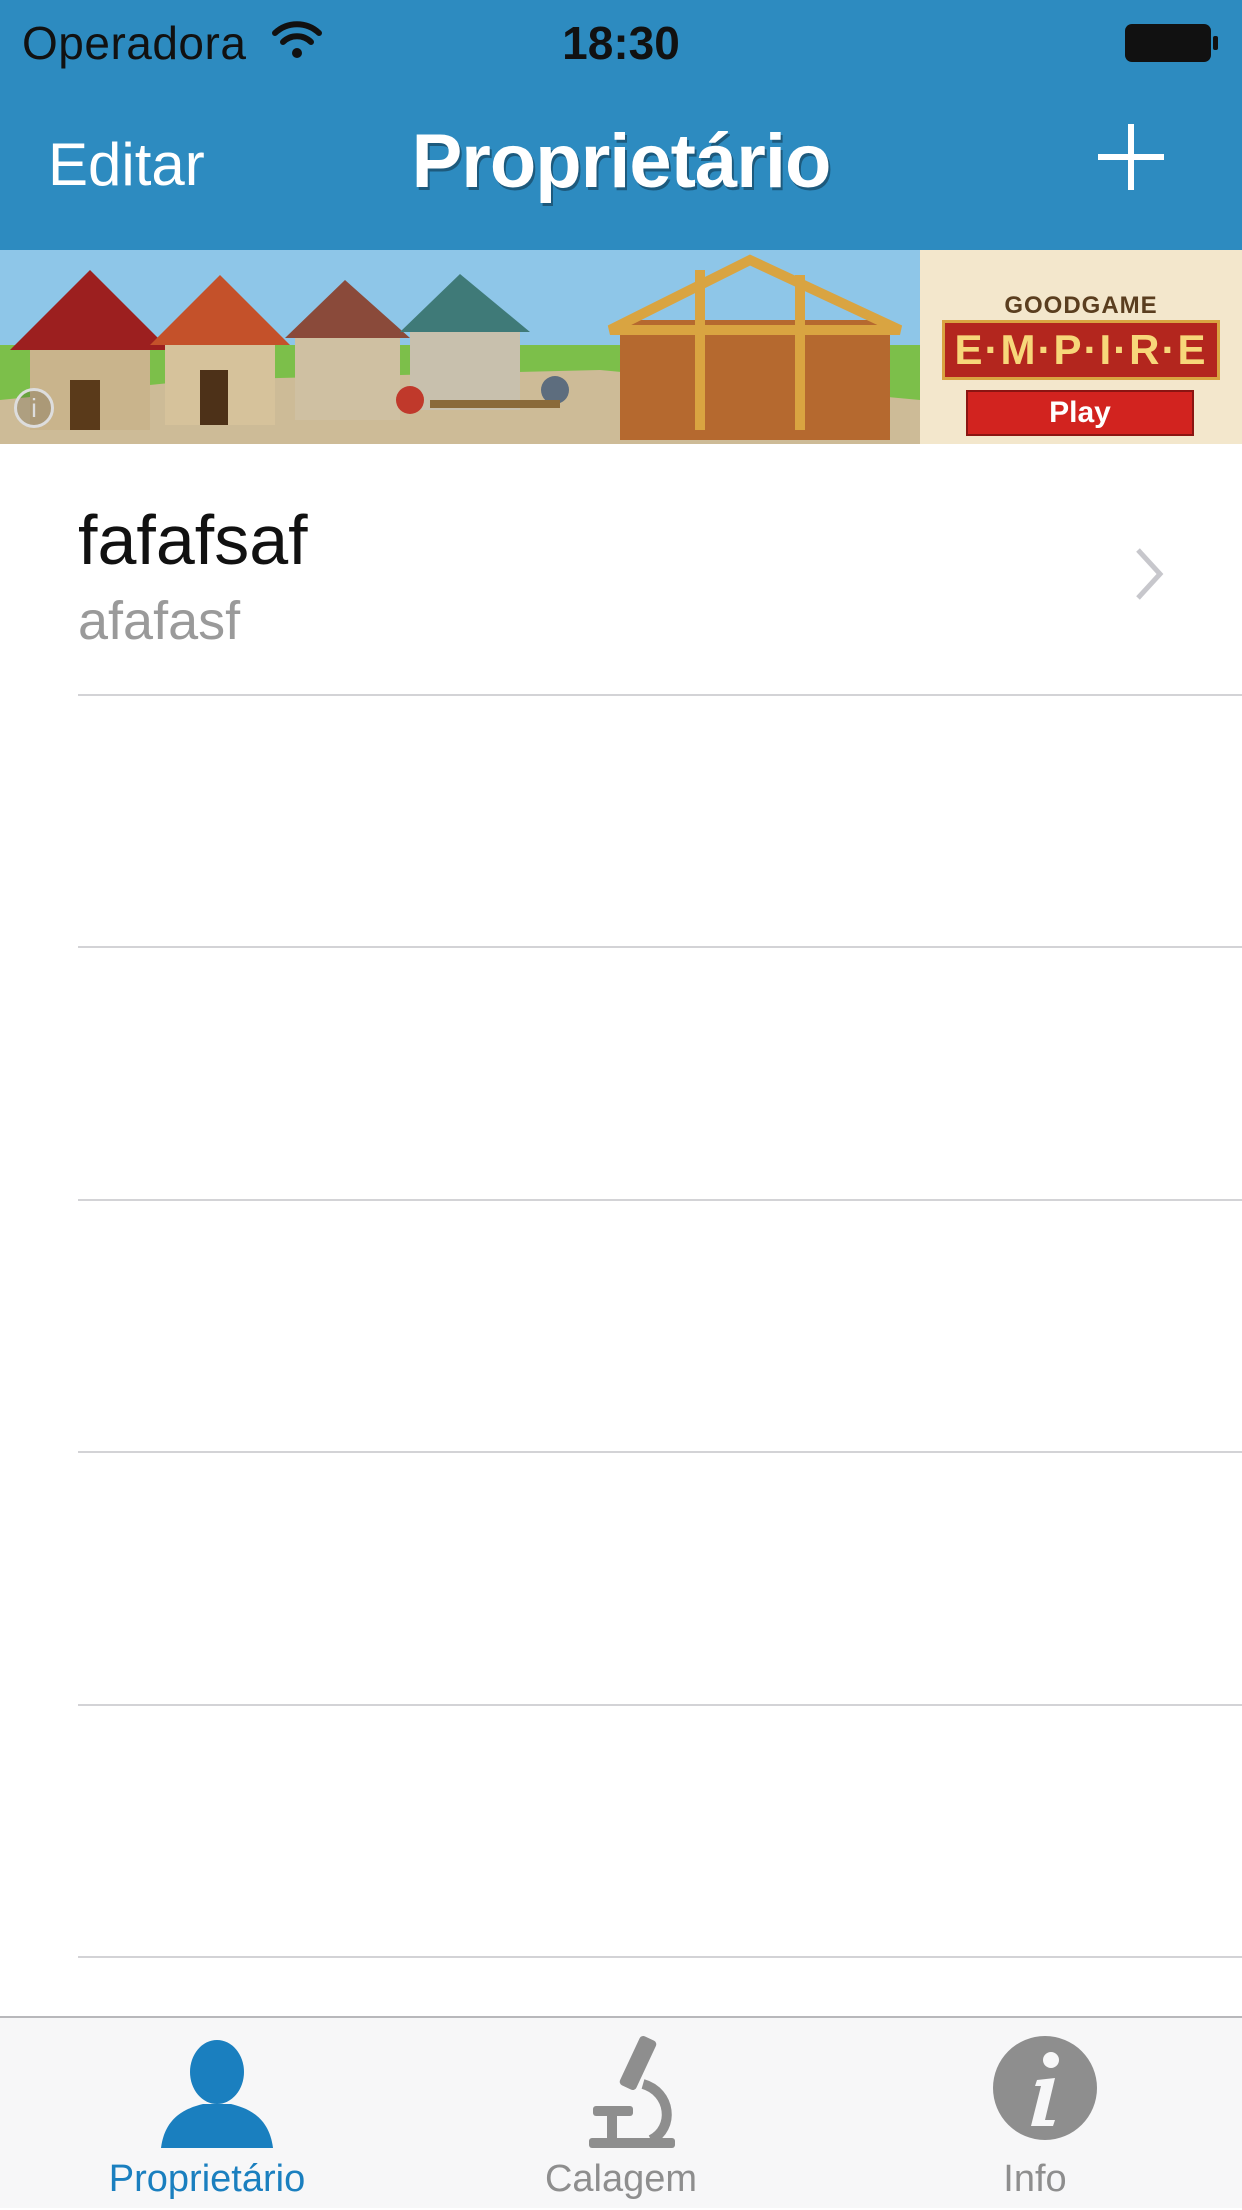 The height and width of the screenshot is (2210, 1242). Describe the element at coordinates (1150, 574) in the screenshot. I see `chevron-right-icon` at that location.